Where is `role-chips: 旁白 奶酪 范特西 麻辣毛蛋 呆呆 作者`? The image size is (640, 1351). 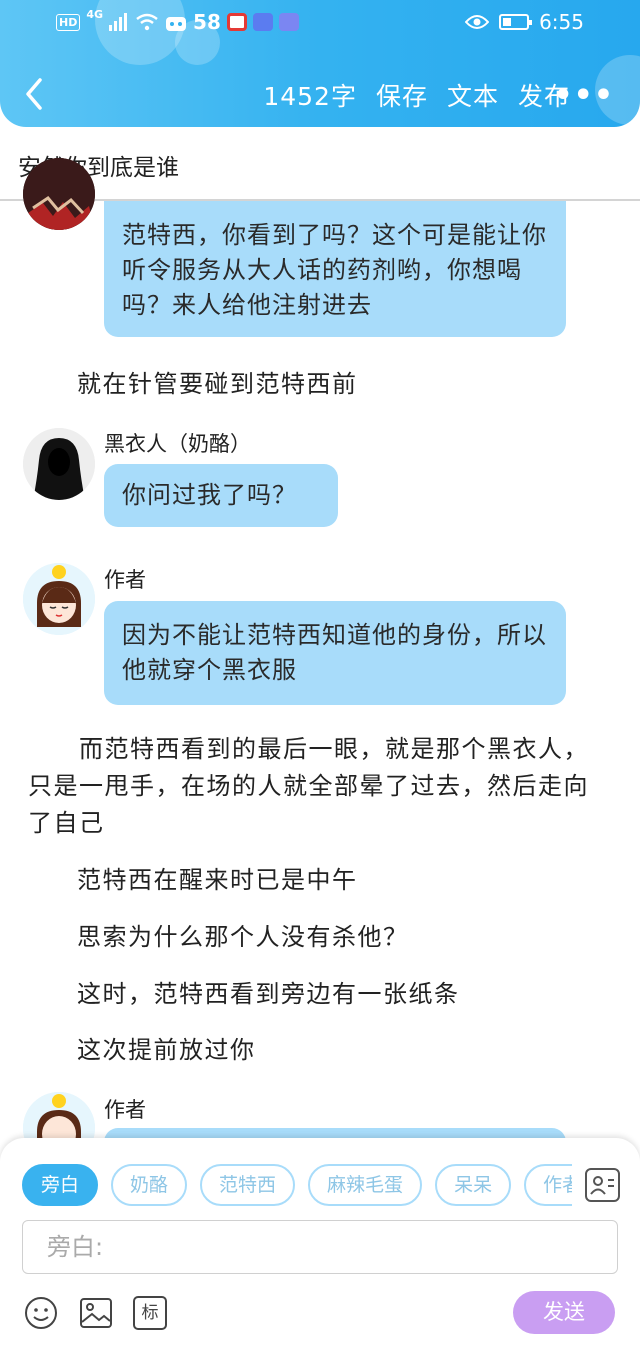 role-chips: 旁白 奶酪 范特西 麻辣毛蛋 呆呆 作者 is located at coordinates (297, 1185).